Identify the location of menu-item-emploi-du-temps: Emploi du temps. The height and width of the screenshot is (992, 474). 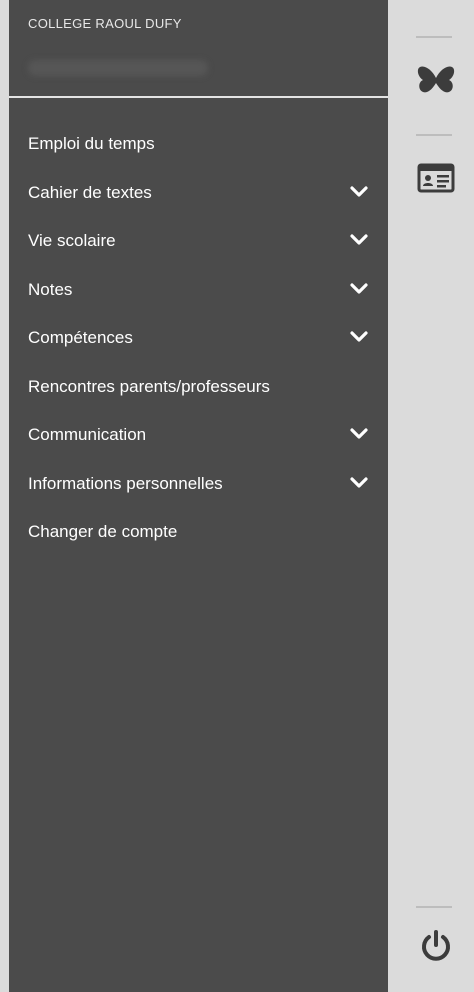
(198, 144).